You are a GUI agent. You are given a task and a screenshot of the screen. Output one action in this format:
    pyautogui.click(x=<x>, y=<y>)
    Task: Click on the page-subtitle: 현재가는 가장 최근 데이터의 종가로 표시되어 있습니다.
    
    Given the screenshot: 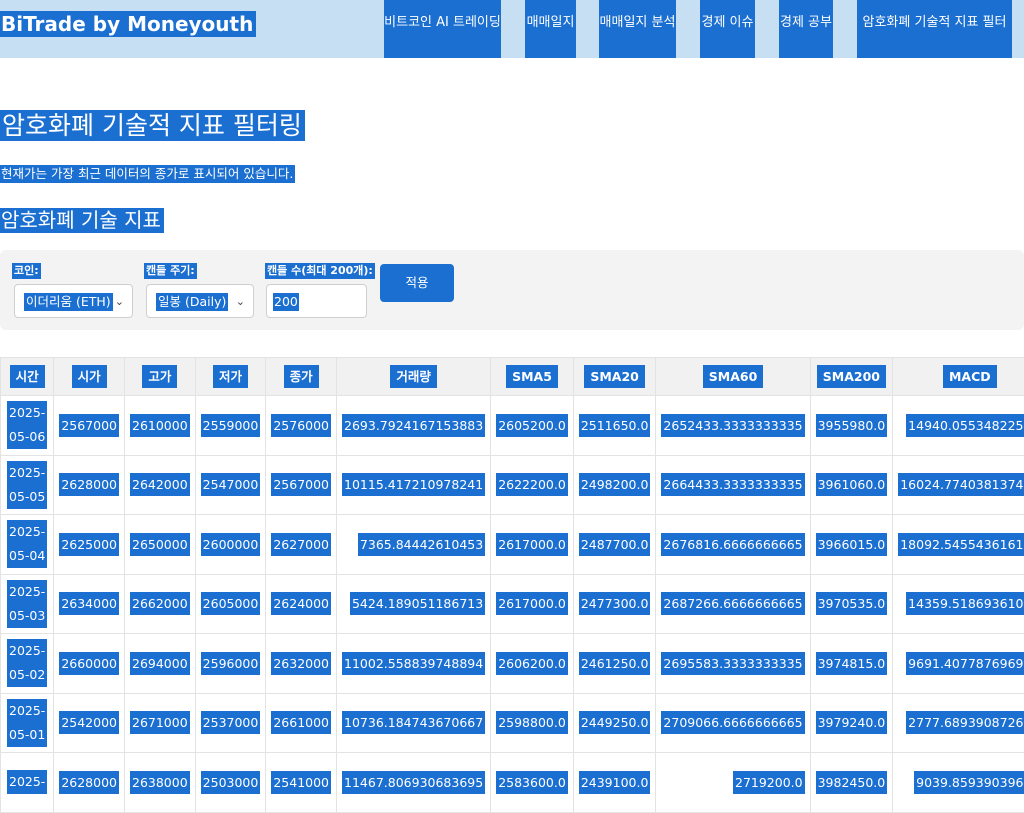 What is the action you would take?
    pyautogui.click(x=147, y=174)
    